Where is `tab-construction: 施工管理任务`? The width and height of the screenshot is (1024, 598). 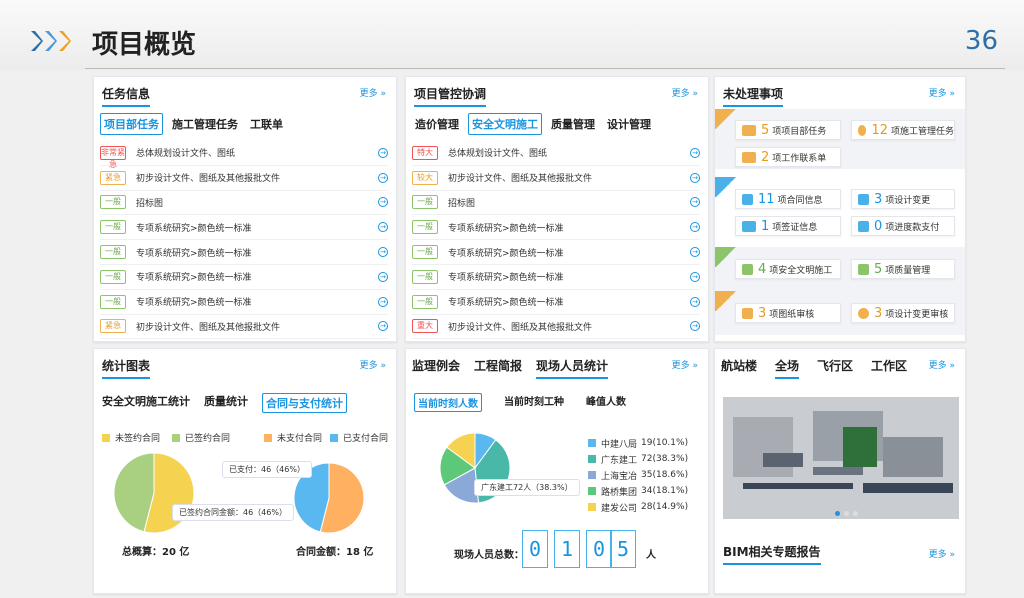
tab-construction: 施工管理任务 is located at coordinates (205, 124).